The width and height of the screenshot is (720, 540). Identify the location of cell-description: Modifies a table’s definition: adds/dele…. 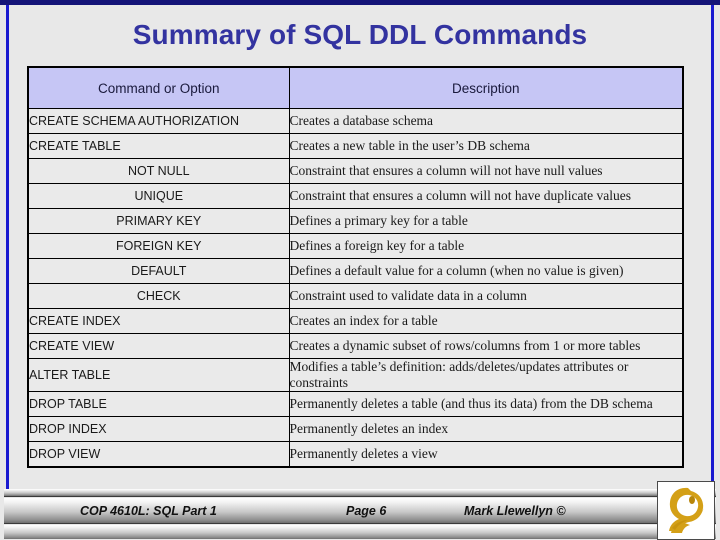
(486, 375).